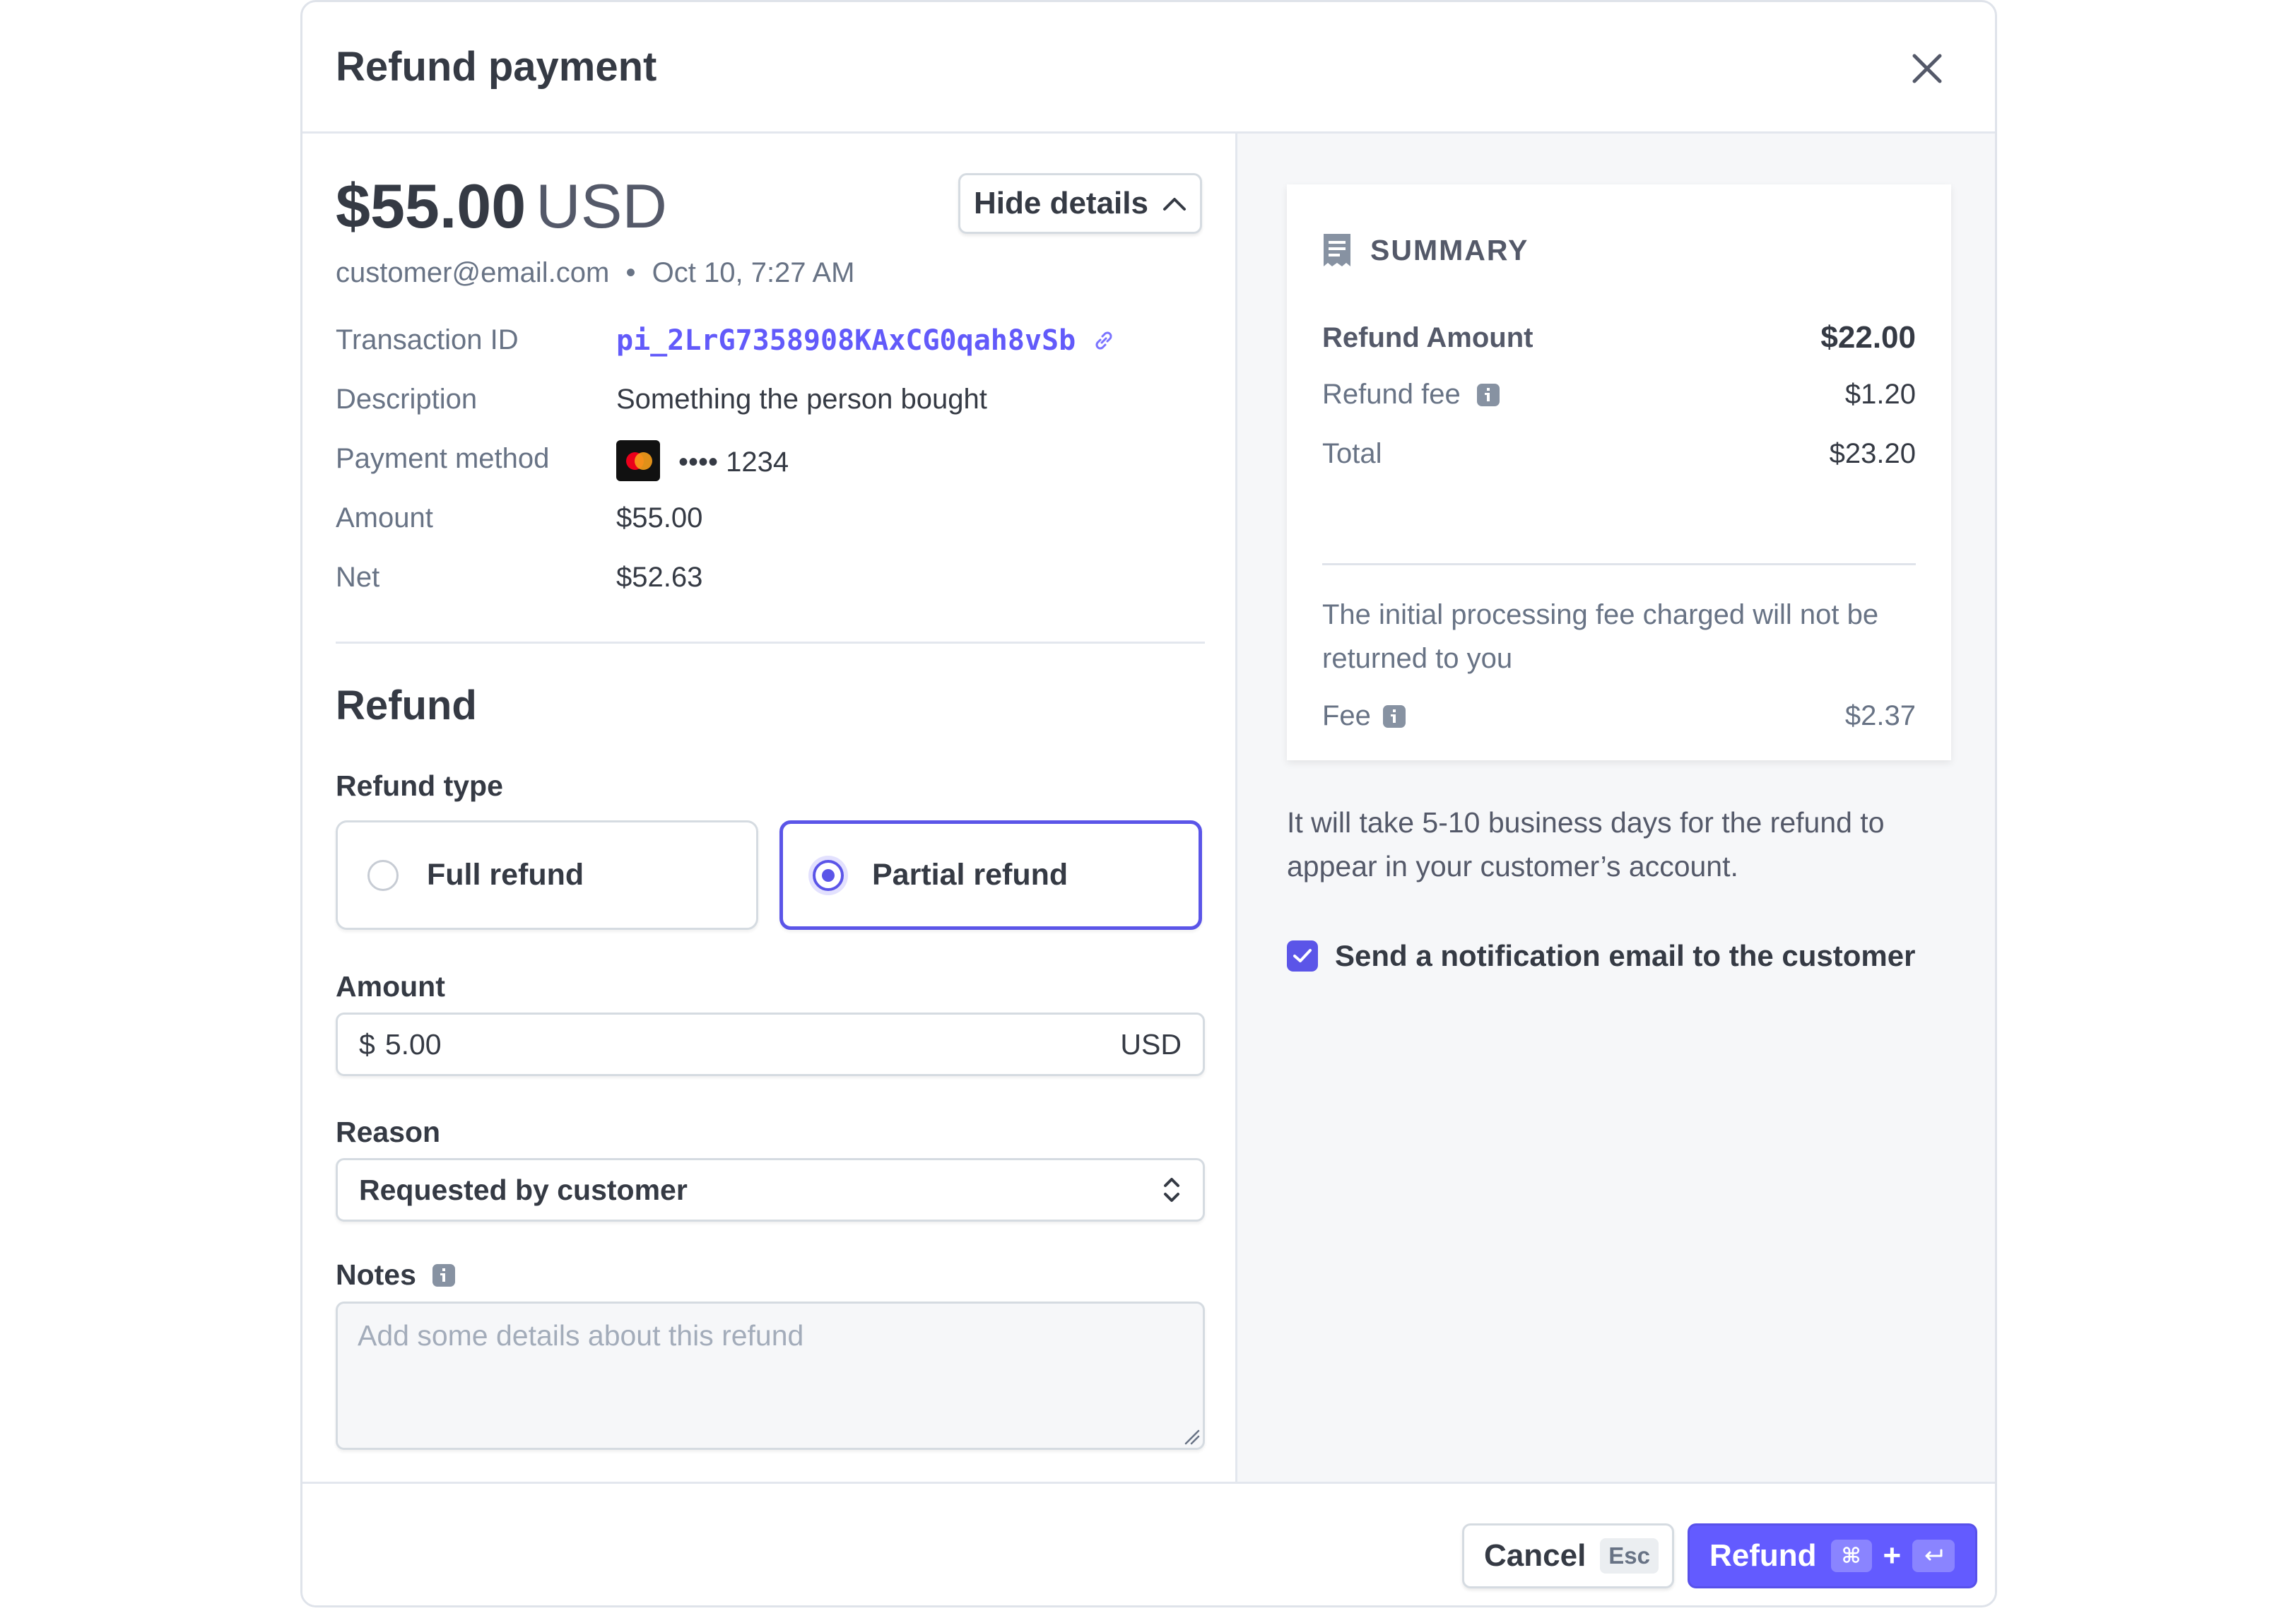 The height and width of the screenshot is (1611, 2296). Describe the element at coordinates (523, 1189) in the screenshot. I see `reason-value: Requested by customer` at that location.